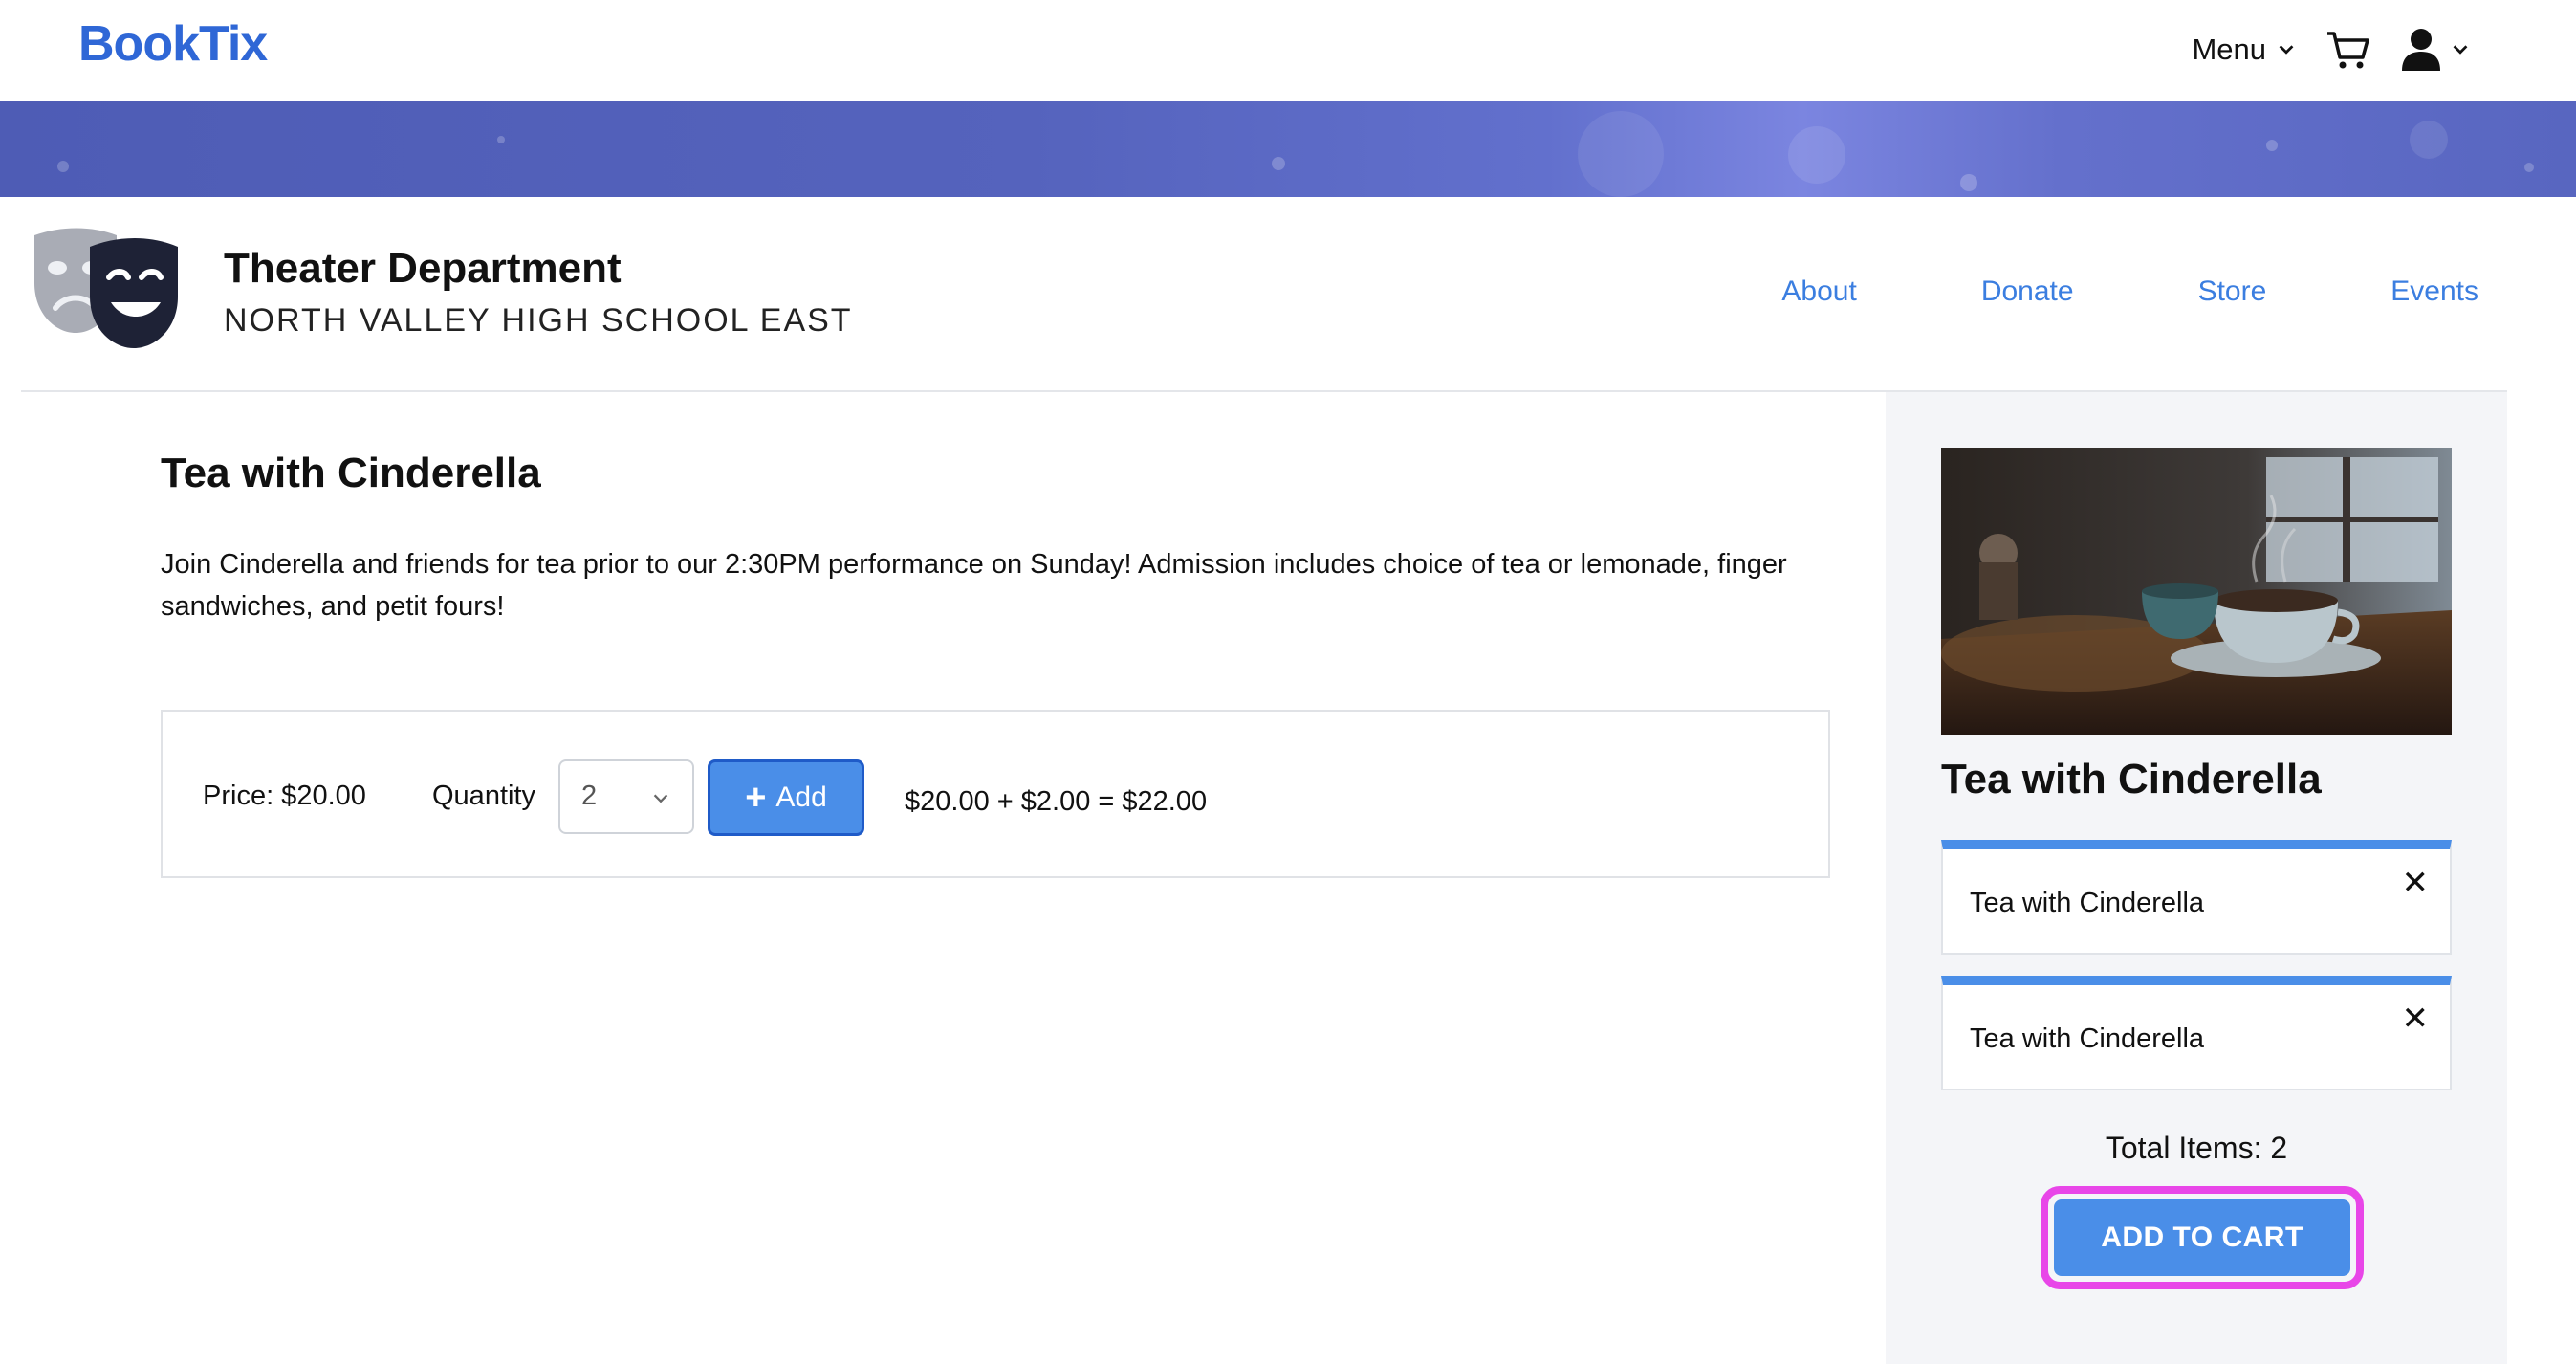  Describe the element at coordinates (801, 797) in the screenshot. I see `add-button-label: Add` at that location.